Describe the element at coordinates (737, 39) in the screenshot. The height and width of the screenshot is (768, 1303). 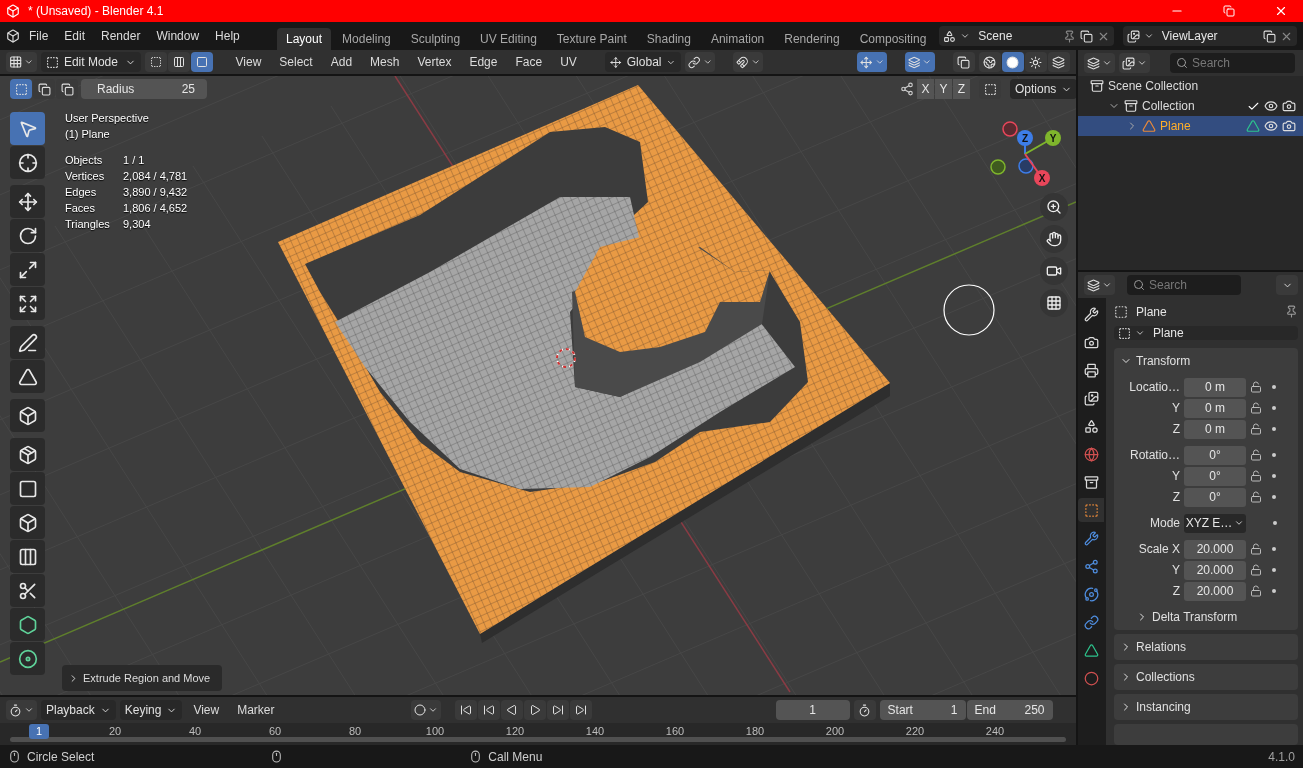
I see `workspace-tab: Animation` at that location.